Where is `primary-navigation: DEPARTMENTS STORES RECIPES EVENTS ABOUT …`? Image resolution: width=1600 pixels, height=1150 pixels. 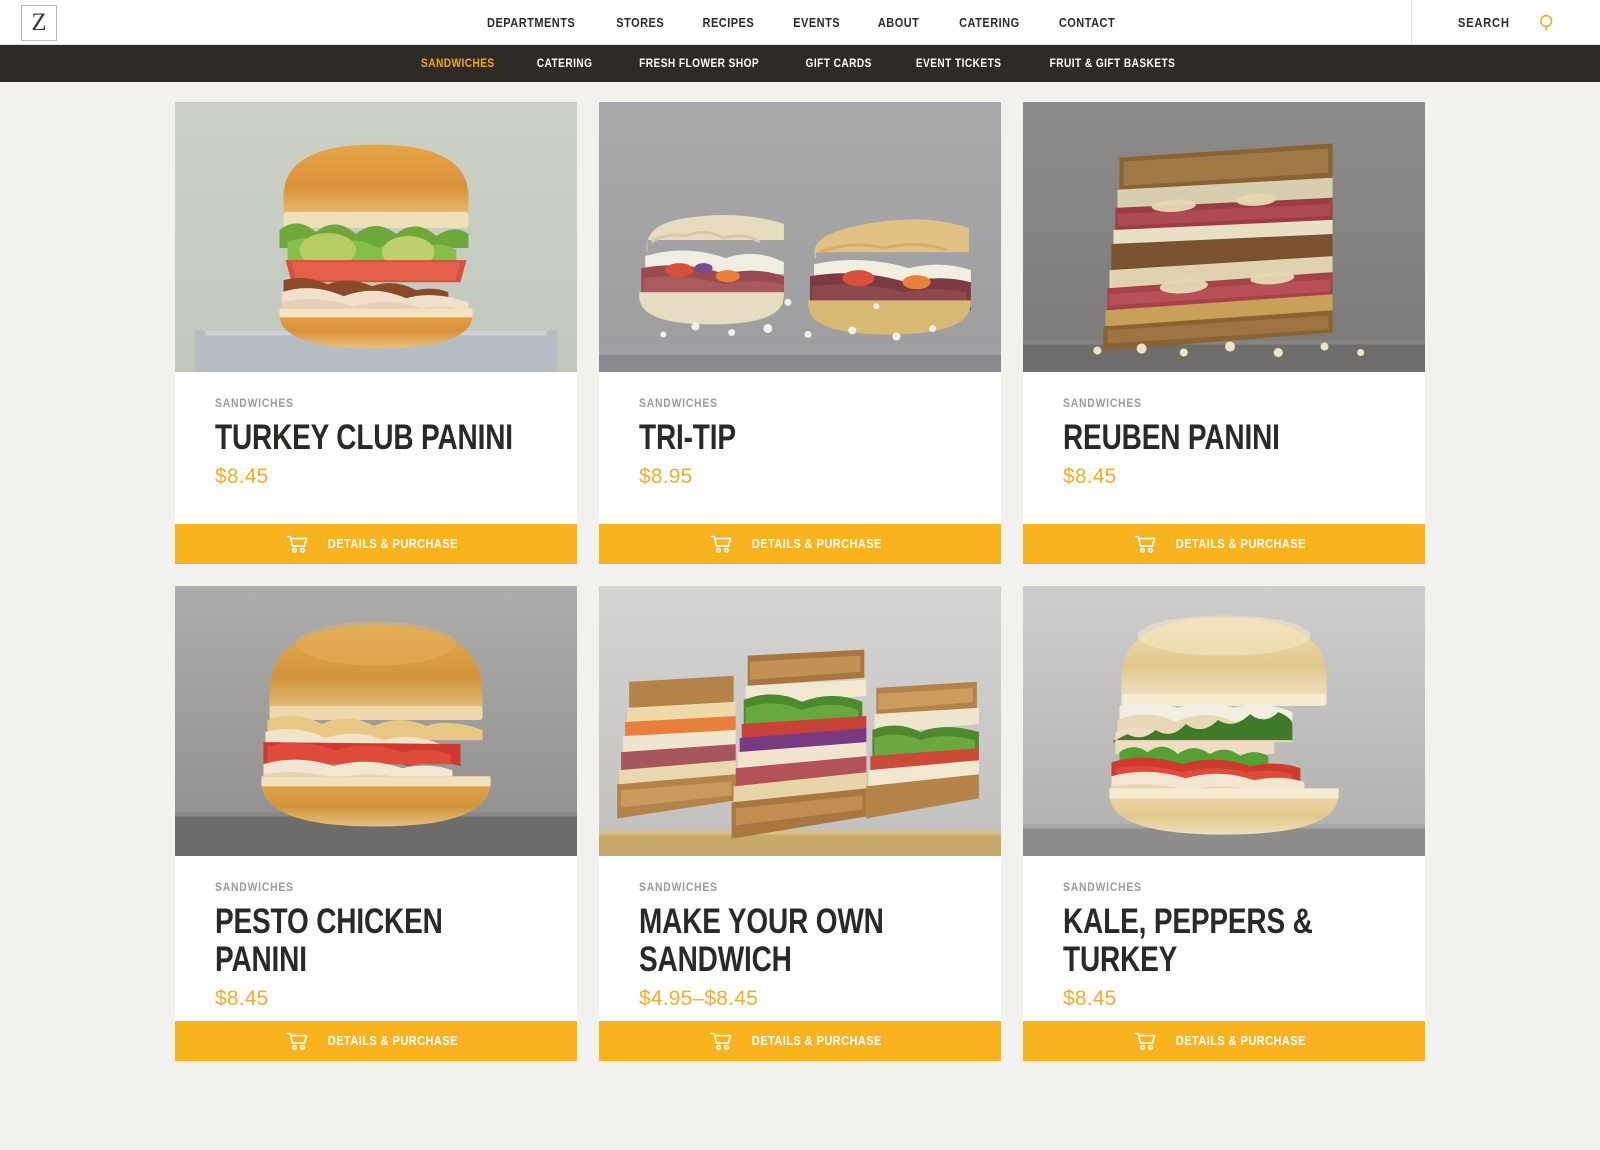 primary-navigation: DEPARTMENTS STORES RECIPES EVENTS ABOUT … is located at coordinates (800, 22).